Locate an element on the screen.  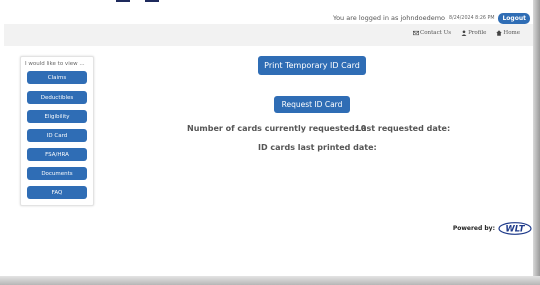
top-nav: Contact Us Profile Home is located at coordinates (466, 33).